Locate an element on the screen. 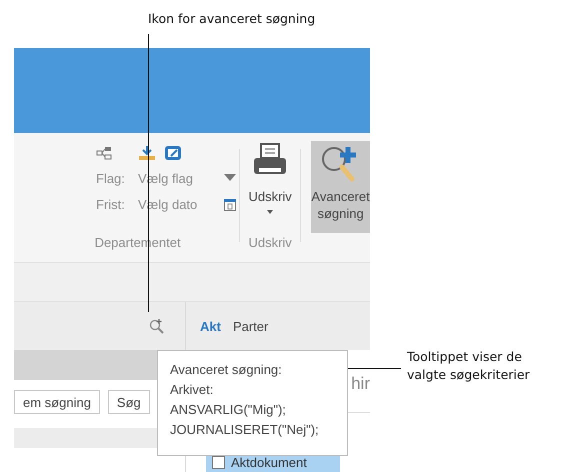  print-button: Udskriv is located at coordinates (270, 178).